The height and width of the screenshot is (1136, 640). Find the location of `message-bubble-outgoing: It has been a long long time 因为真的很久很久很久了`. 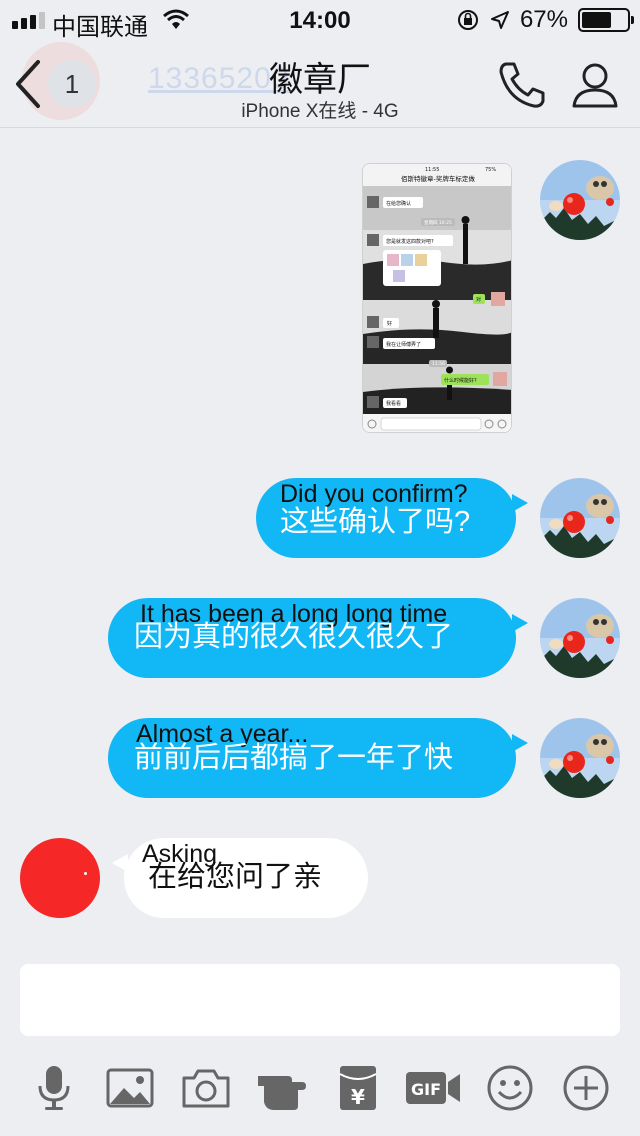

message-bubble-outgoing: It has been a long long time 因为真的很久很久很久了 is located at coordinates (318, 638).